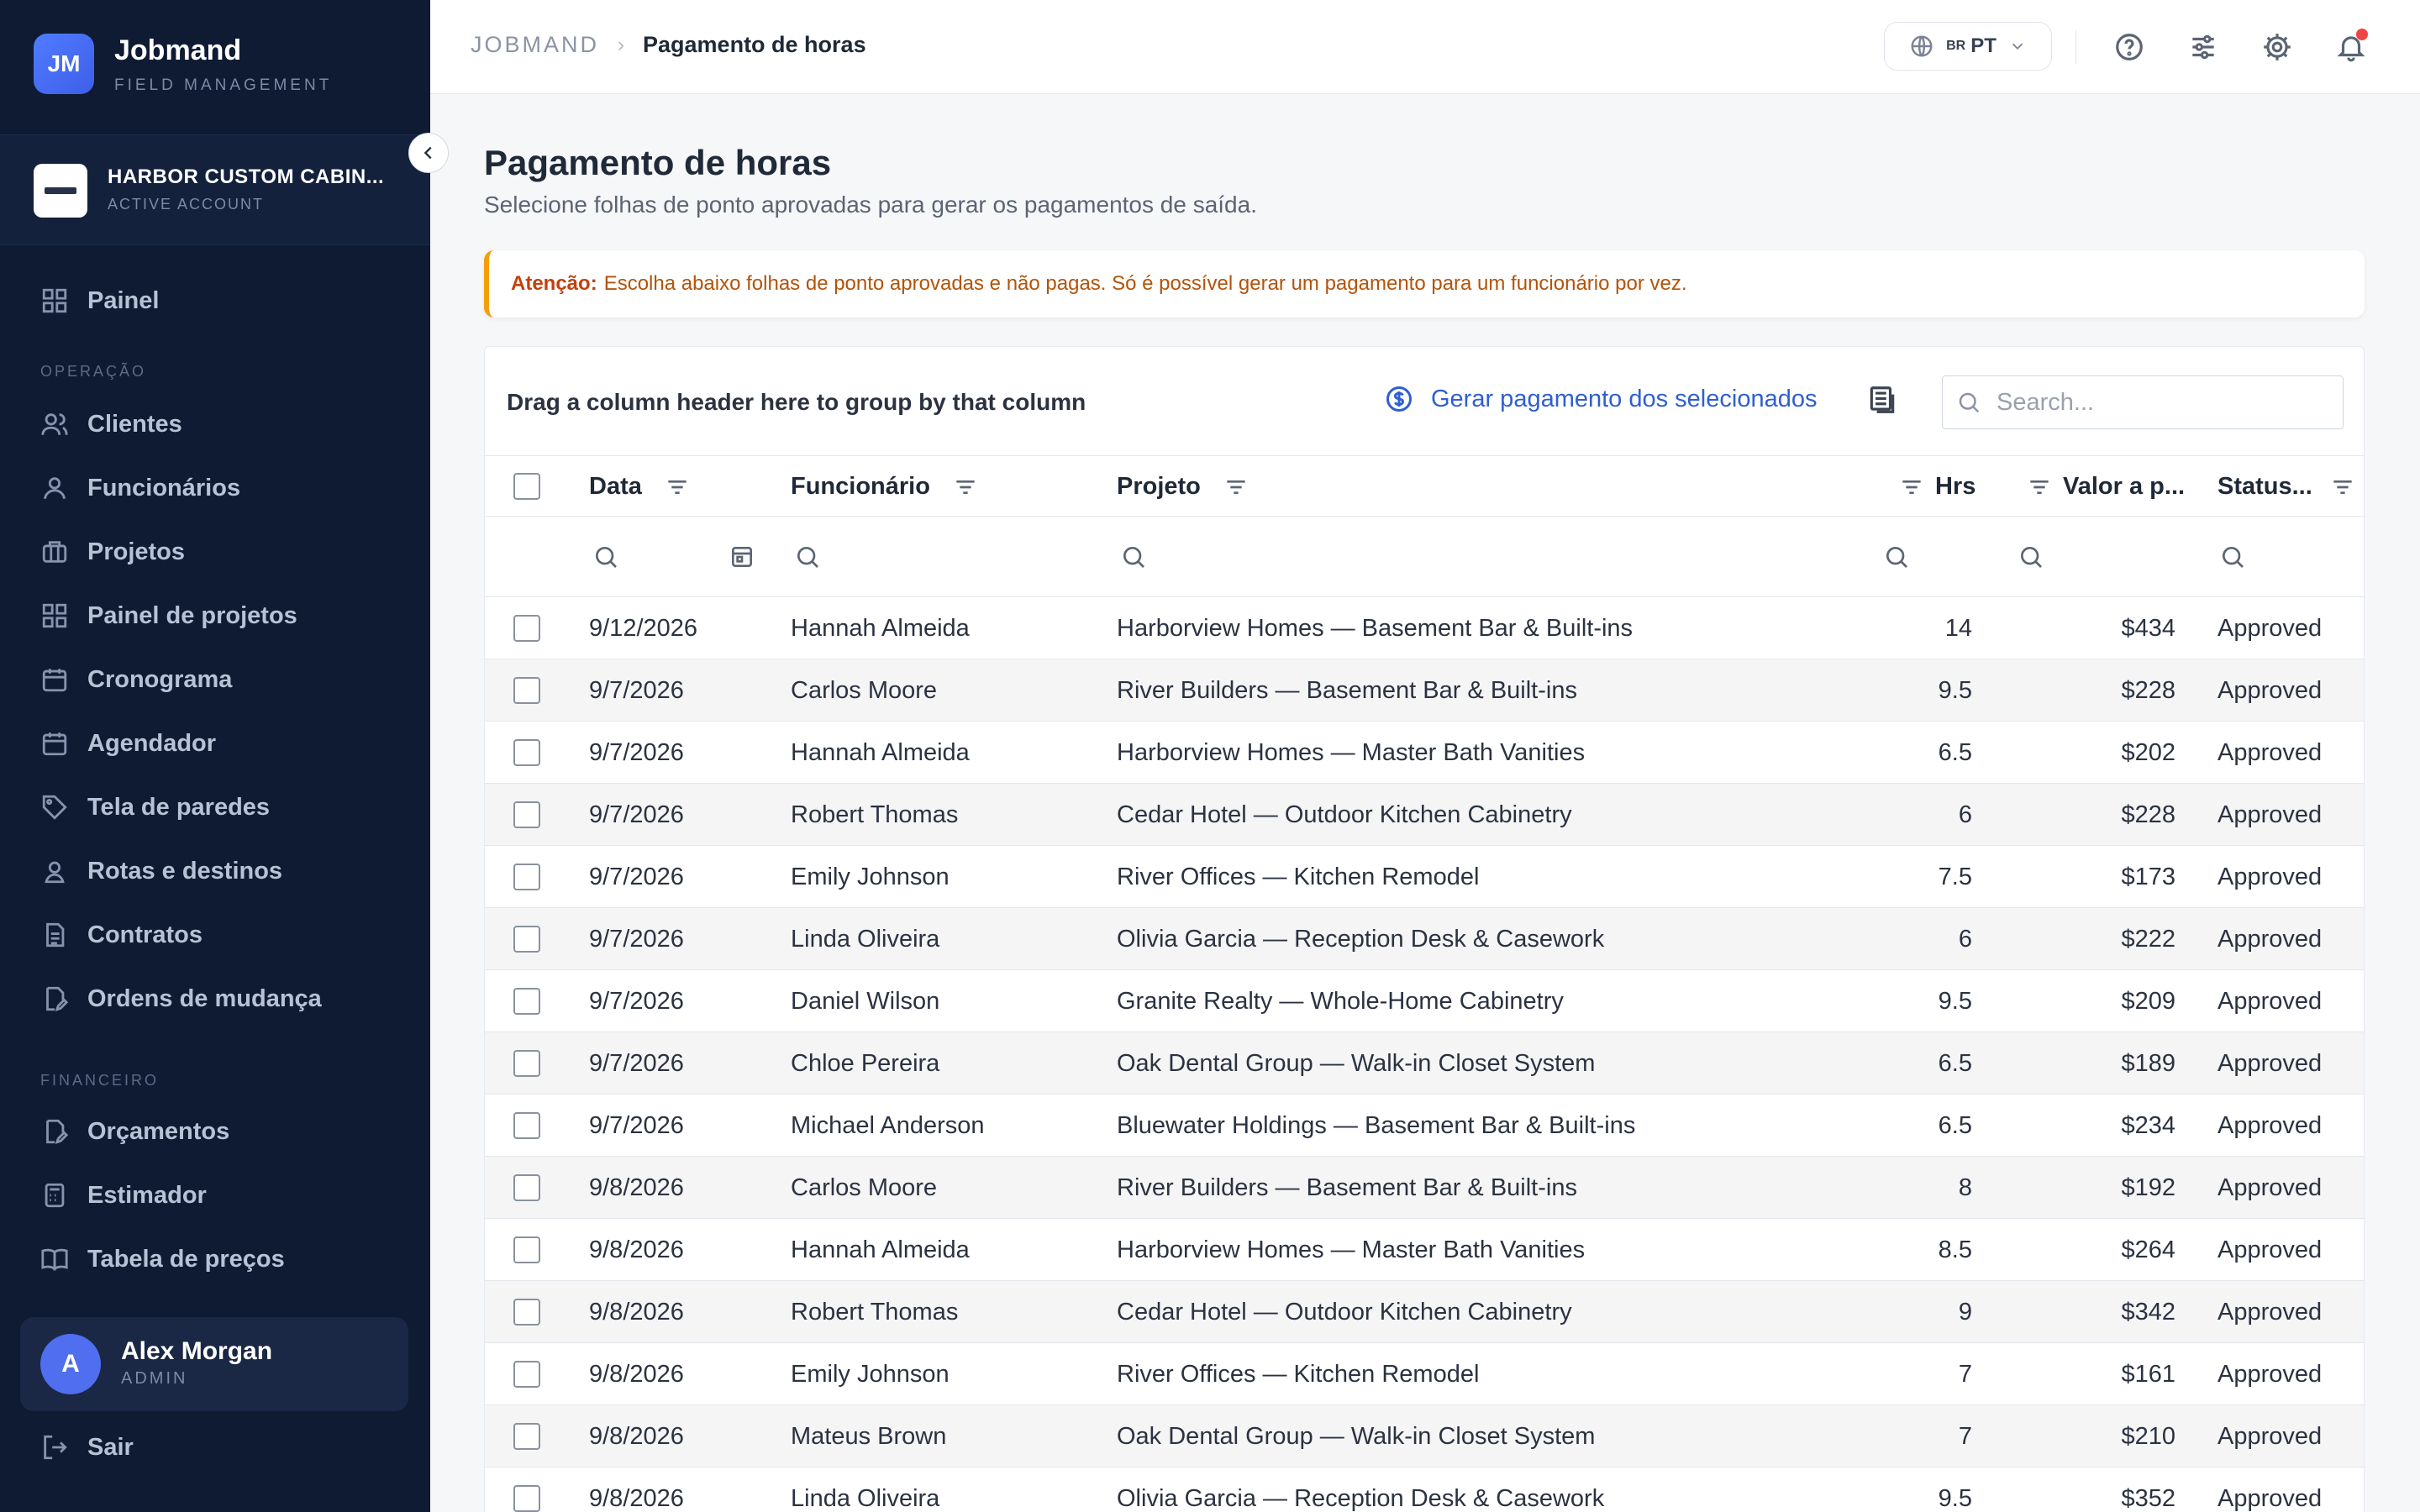  Describe the element at coordinates (1936, 487) in the screenshot. I see `column-header-hrs: Hrs` at that location.